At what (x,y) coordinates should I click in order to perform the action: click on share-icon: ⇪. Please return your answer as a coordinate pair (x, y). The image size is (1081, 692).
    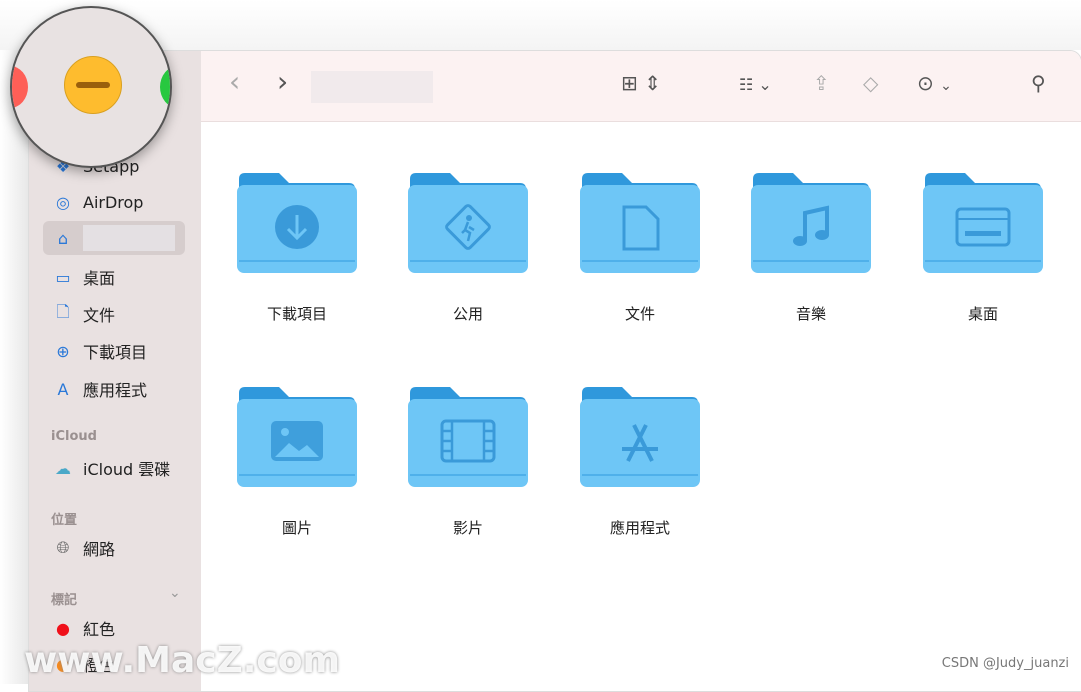
    Looking at the image, I should click on (821, 83).